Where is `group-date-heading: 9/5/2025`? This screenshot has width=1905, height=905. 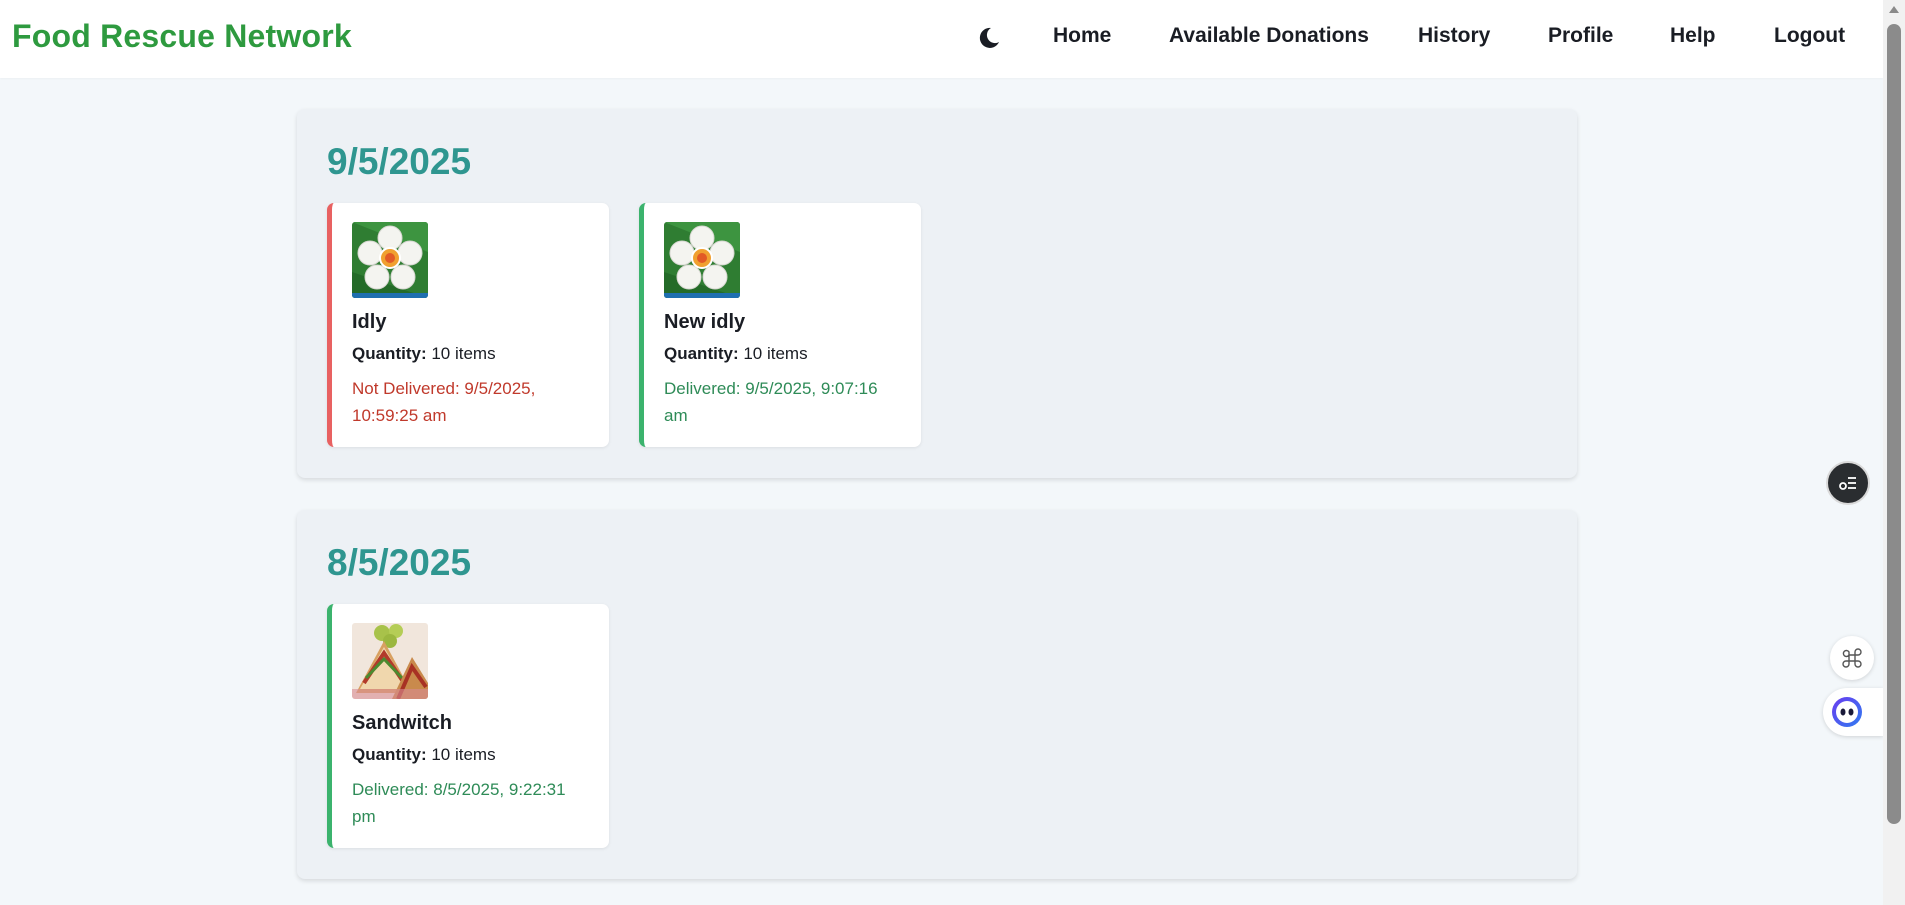
group-date-heading: 9/5/2025 is located at coordinates (399, 161).